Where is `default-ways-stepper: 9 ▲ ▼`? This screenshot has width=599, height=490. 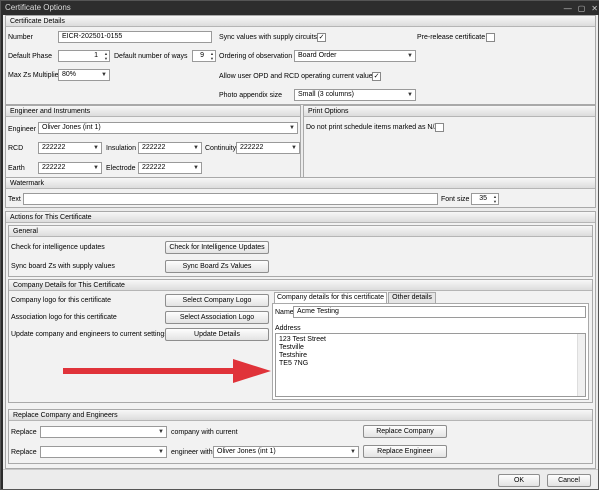 default-ways-stepper: 9 ▲ ▼ is located at coordinates (204, 56).